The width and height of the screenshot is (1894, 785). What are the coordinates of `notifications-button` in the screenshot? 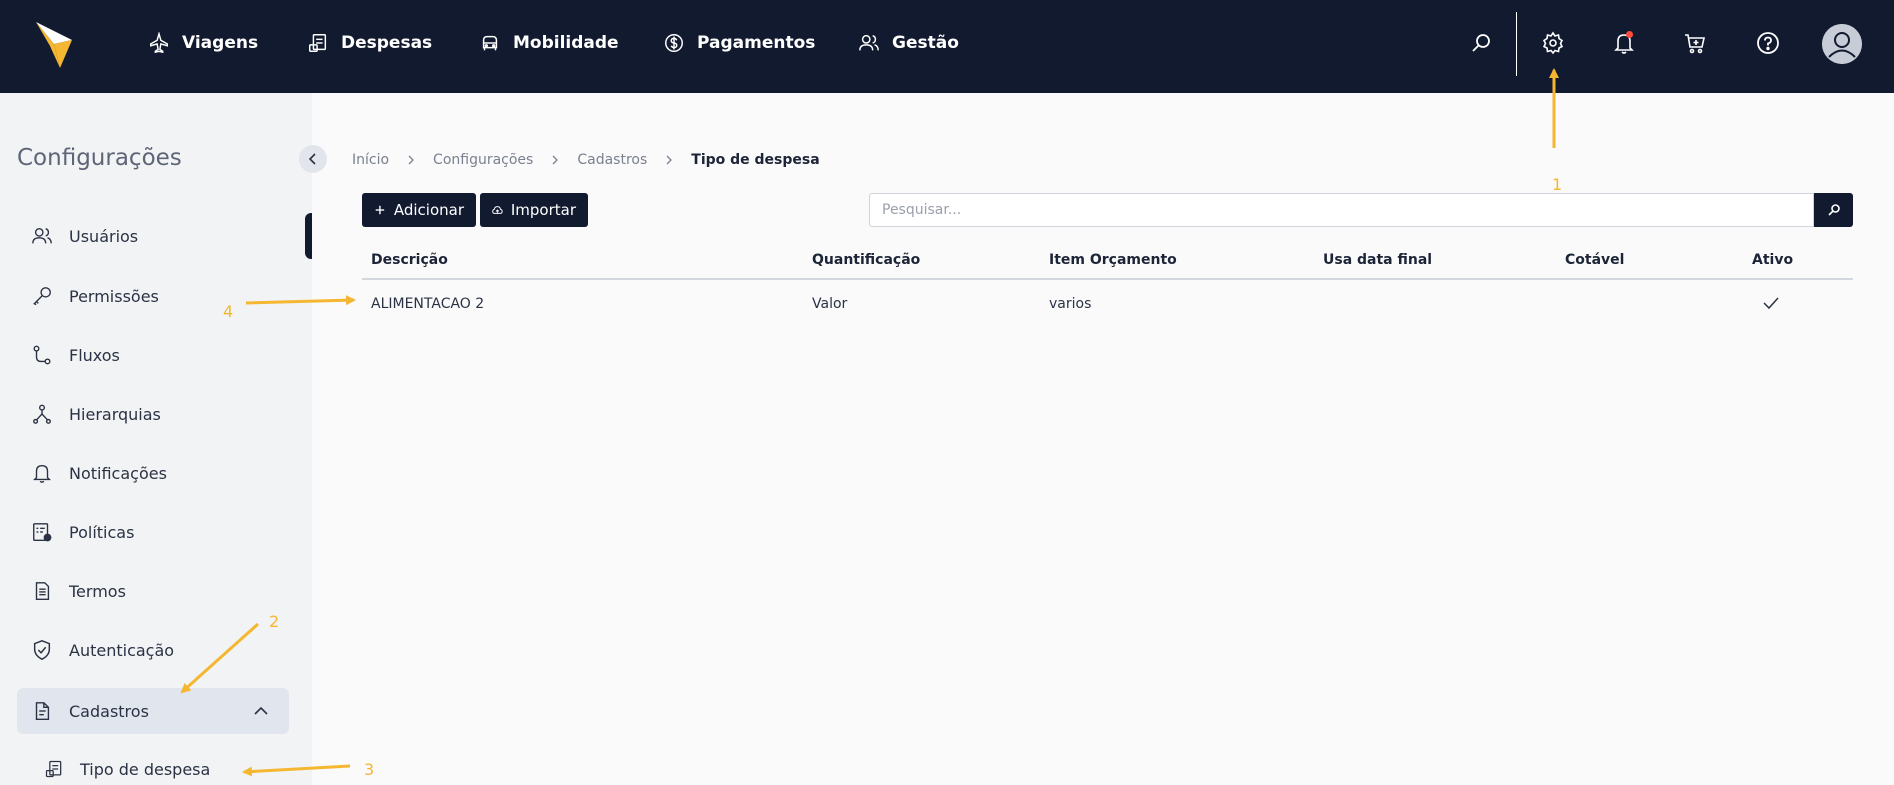 It's located at (1624, 43).